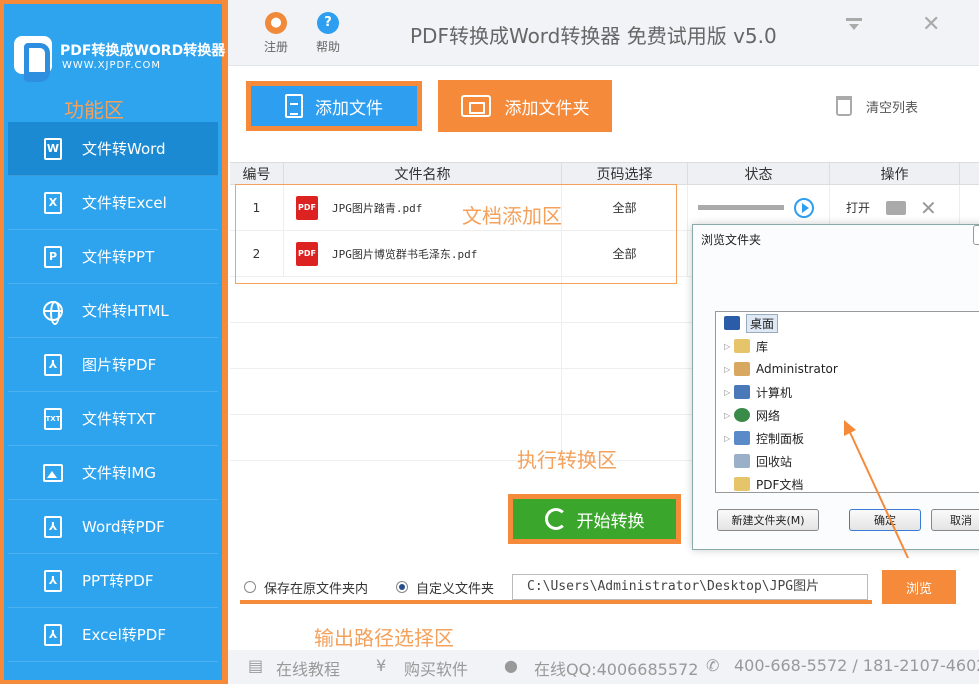 The width and height of the screenshot is (979, 684). I want to click on excel-icon: X, so click(53, 202).